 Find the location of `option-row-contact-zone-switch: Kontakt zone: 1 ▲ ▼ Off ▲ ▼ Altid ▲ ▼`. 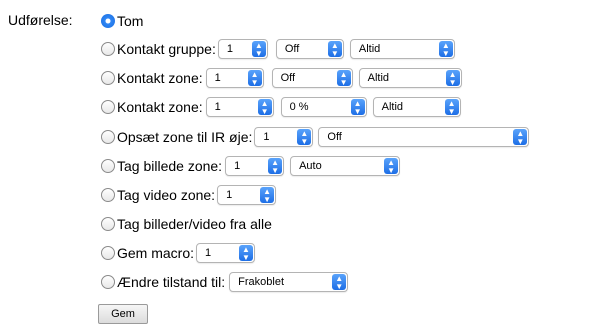

option-row-contact-zone-switch: Kontakt zone: 1 ▲ ▼ Off ▲ ▼ Altid ▲ ▼ is located at coordinates (281, 78).